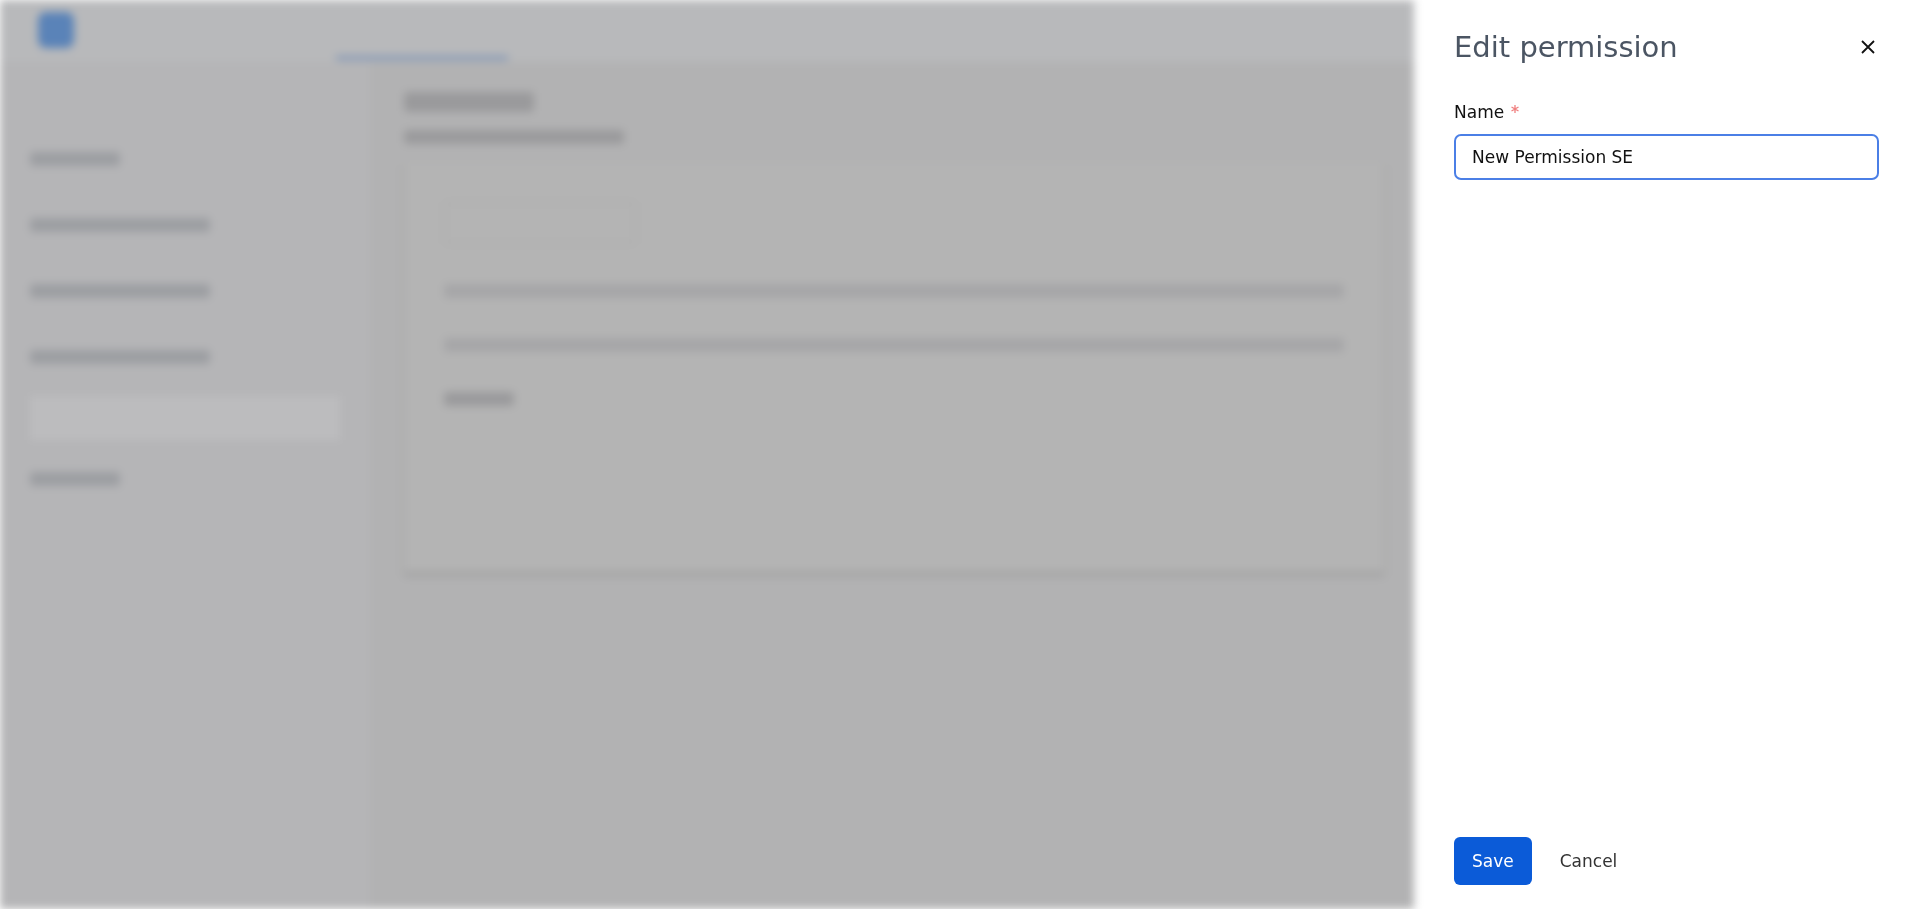  I want to click on cancel-button: Cancel, so click(1588, 861).